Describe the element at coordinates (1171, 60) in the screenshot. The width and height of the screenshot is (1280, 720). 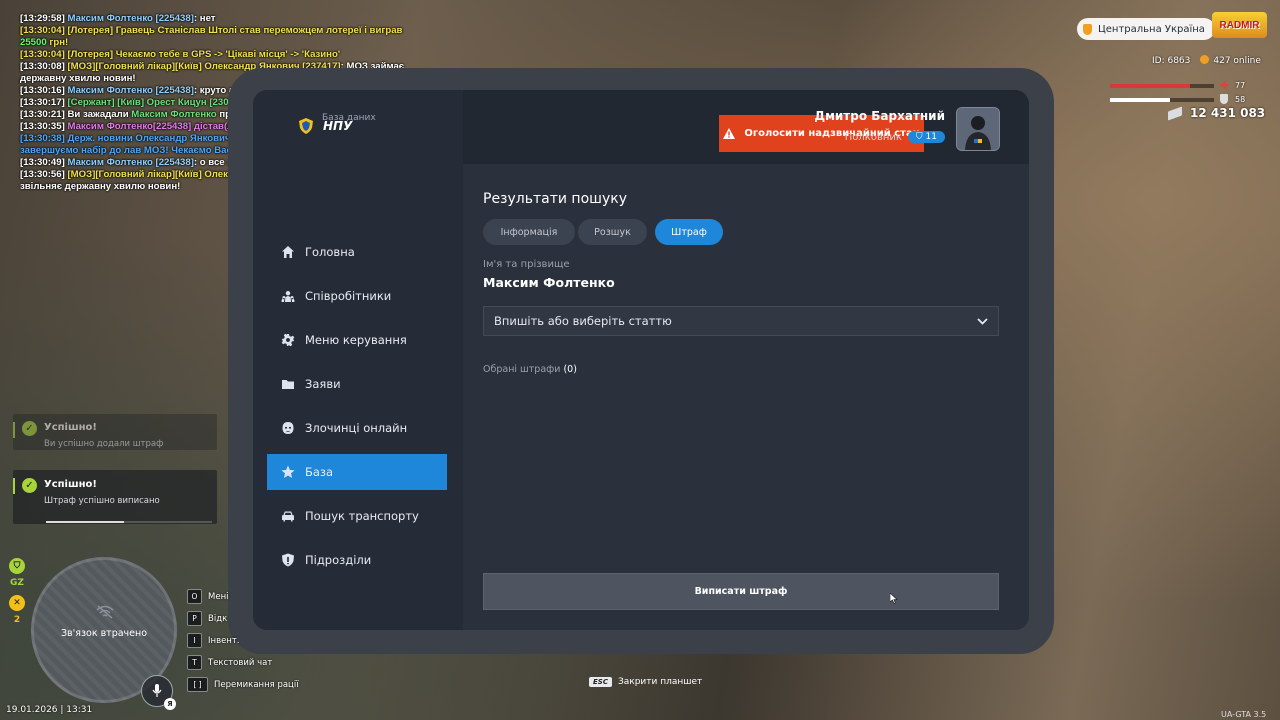
I see `player-id: ID: 6863` at that location.